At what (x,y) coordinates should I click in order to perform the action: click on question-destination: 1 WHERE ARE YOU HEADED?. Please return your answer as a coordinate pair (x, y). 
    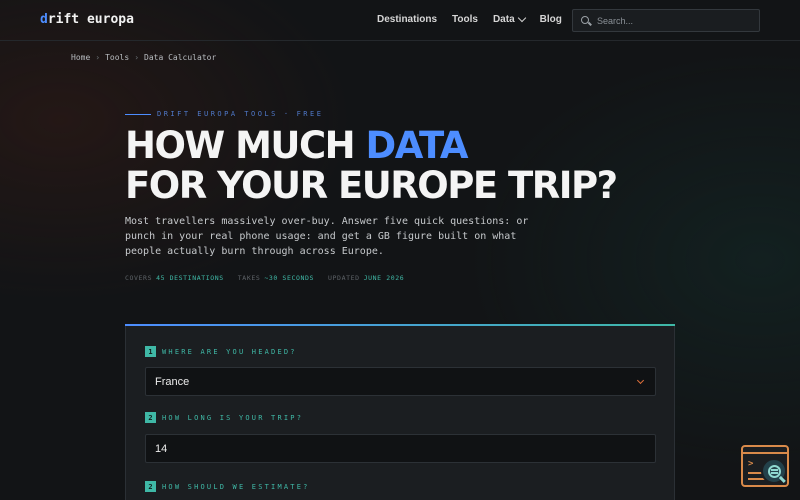
    Looking at the image, I should click on (221, 351).